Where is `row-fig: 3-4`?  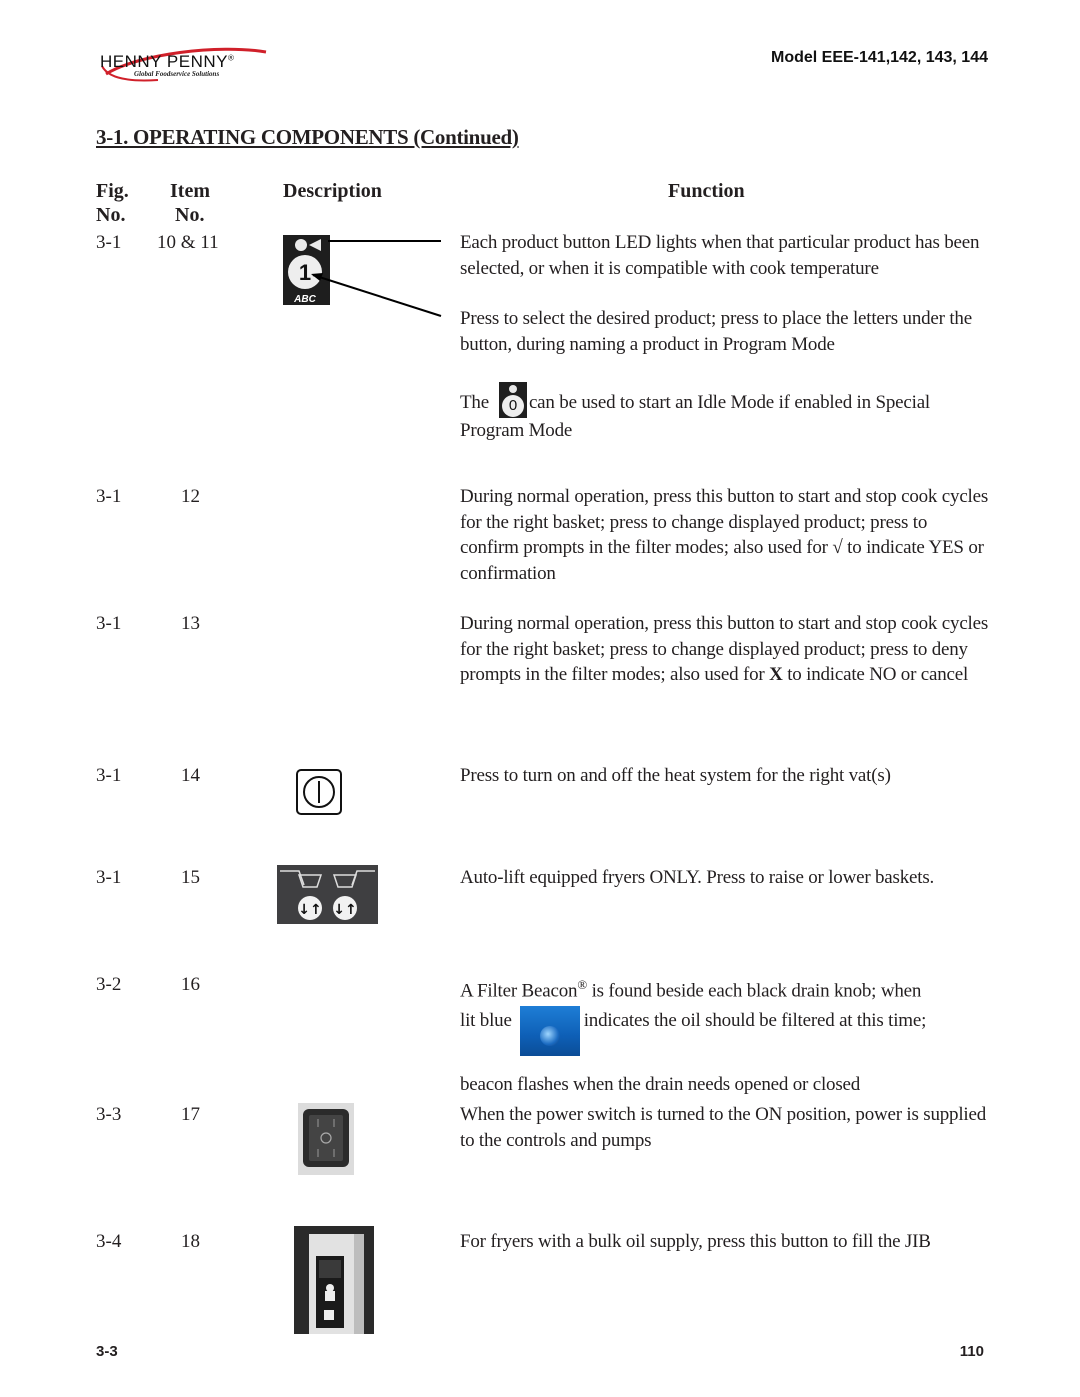
row-fig: 3-4 is located at coordinates (109, 1241).